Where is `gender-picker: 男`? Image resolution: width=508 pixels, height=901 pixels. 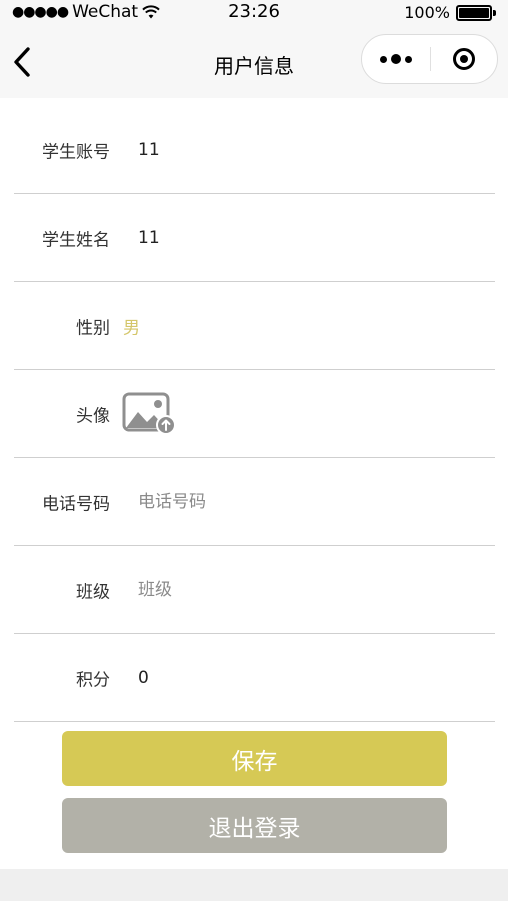
gender-picker: 男 is located at coordinates (131, 325).